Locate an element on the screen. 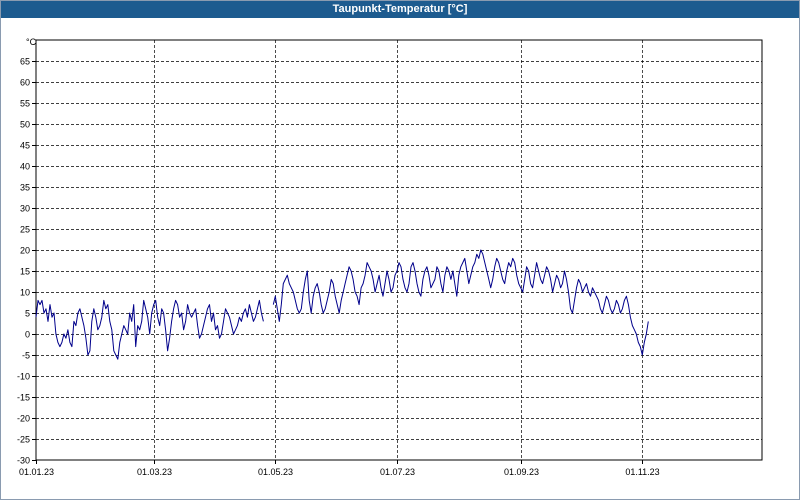 The image size is (800, 500). y-tick-label: -10 is located at coordinates (23, 377).